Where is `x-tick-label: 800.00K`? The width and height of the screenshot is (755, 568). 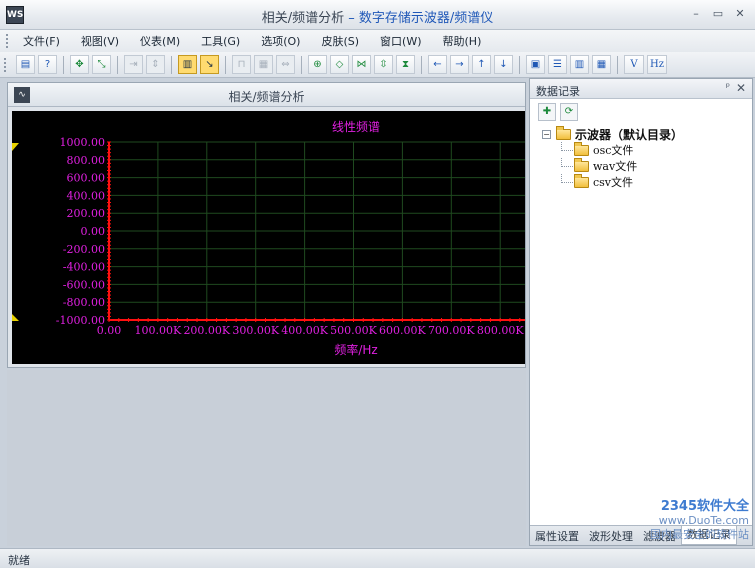 x-tick-label: 800.00K is located at coordinates (500, 330).